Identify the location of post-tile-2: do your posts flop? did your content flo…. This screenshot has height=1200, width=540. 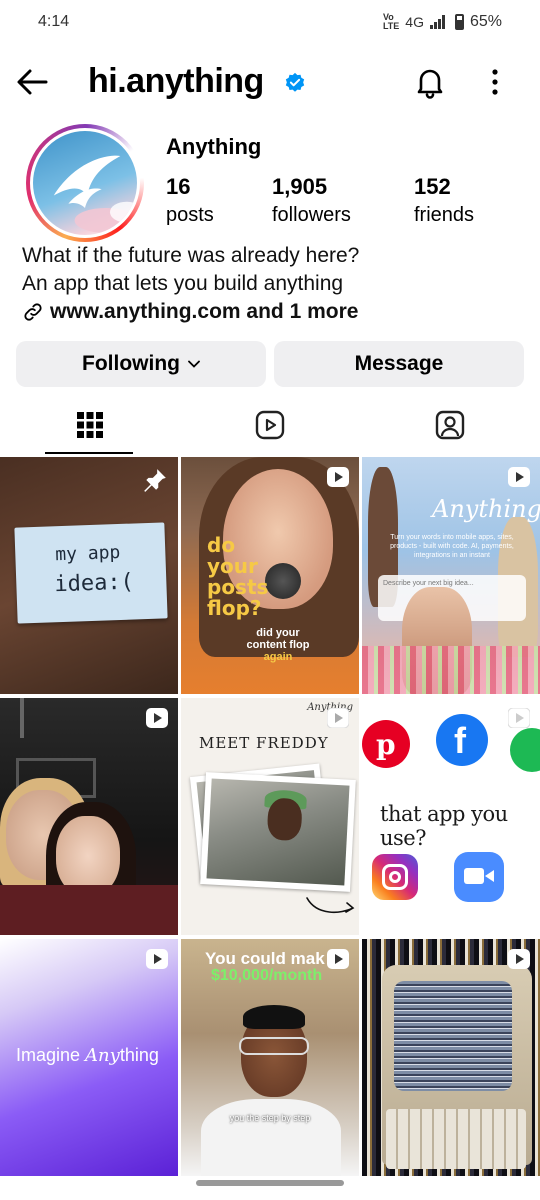
(270, 575).